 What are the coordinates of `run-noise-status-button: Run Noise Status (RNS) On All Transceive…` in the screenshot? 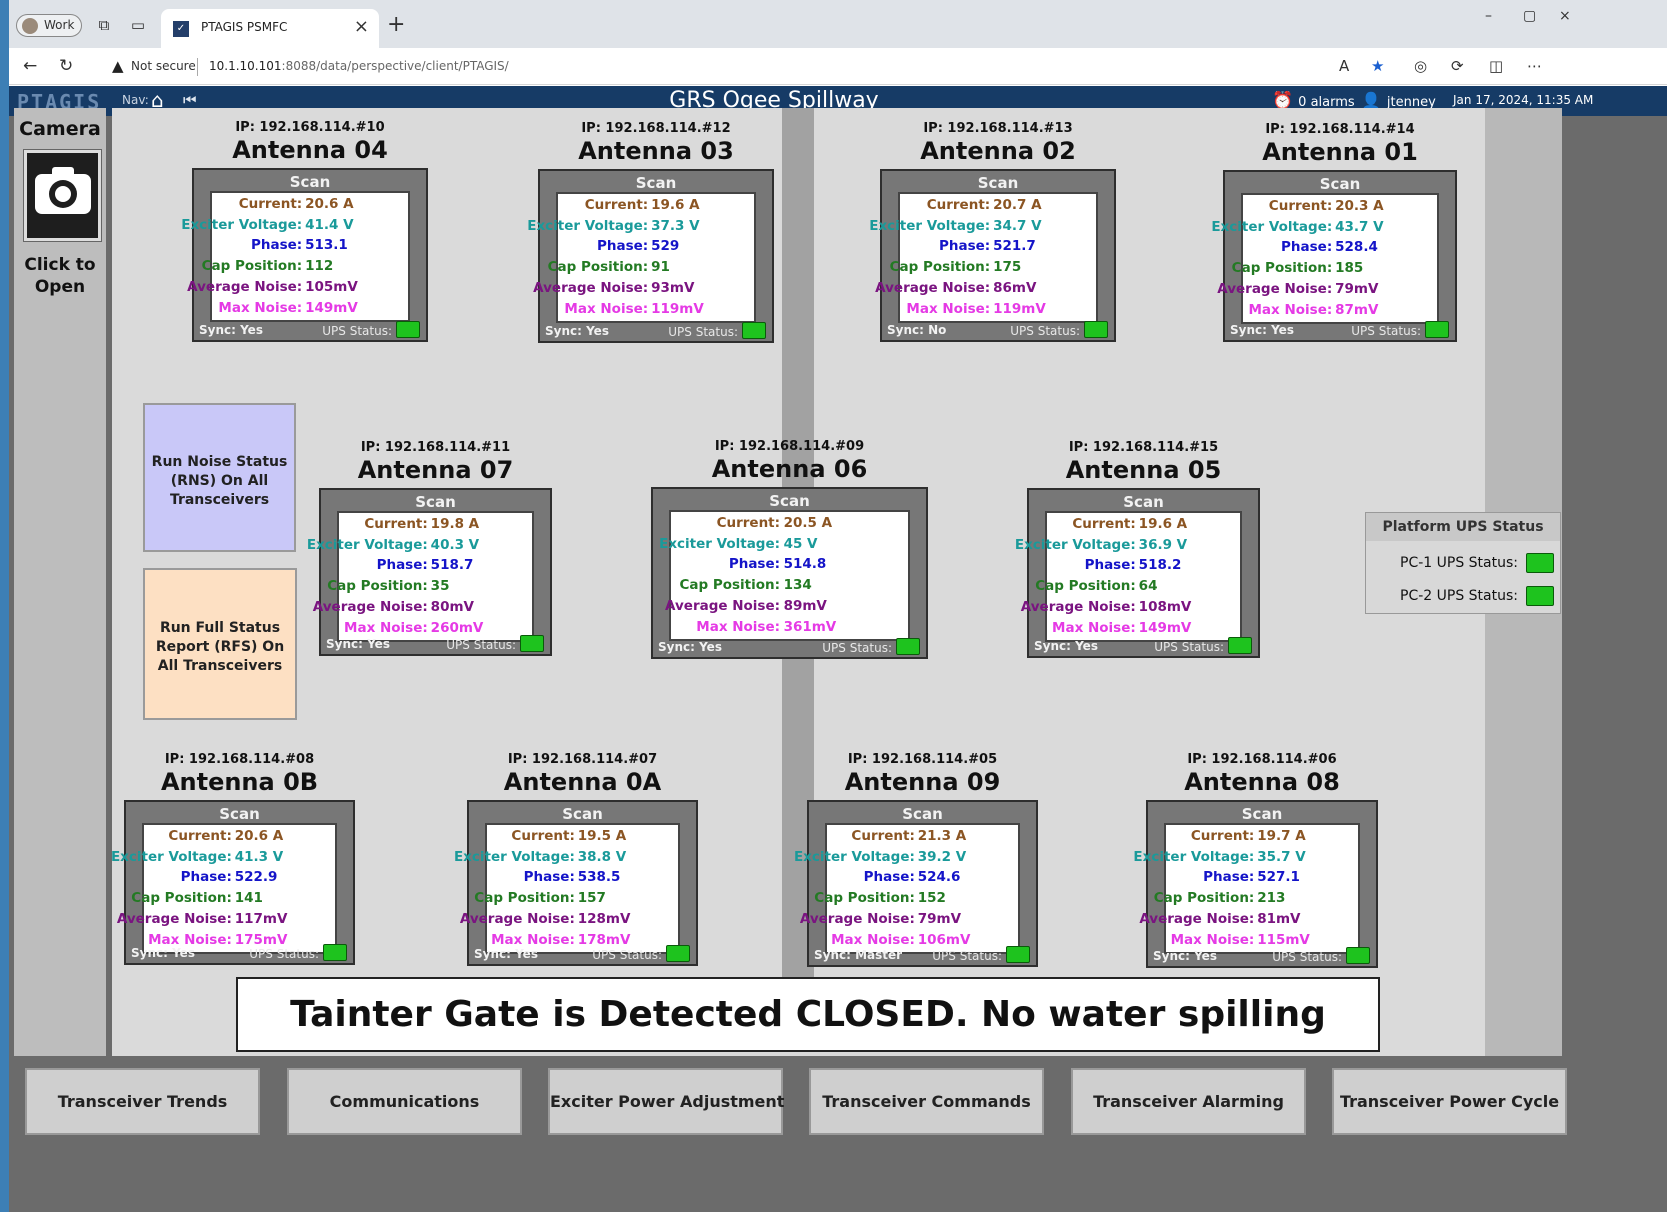 It's located at (219, 477).